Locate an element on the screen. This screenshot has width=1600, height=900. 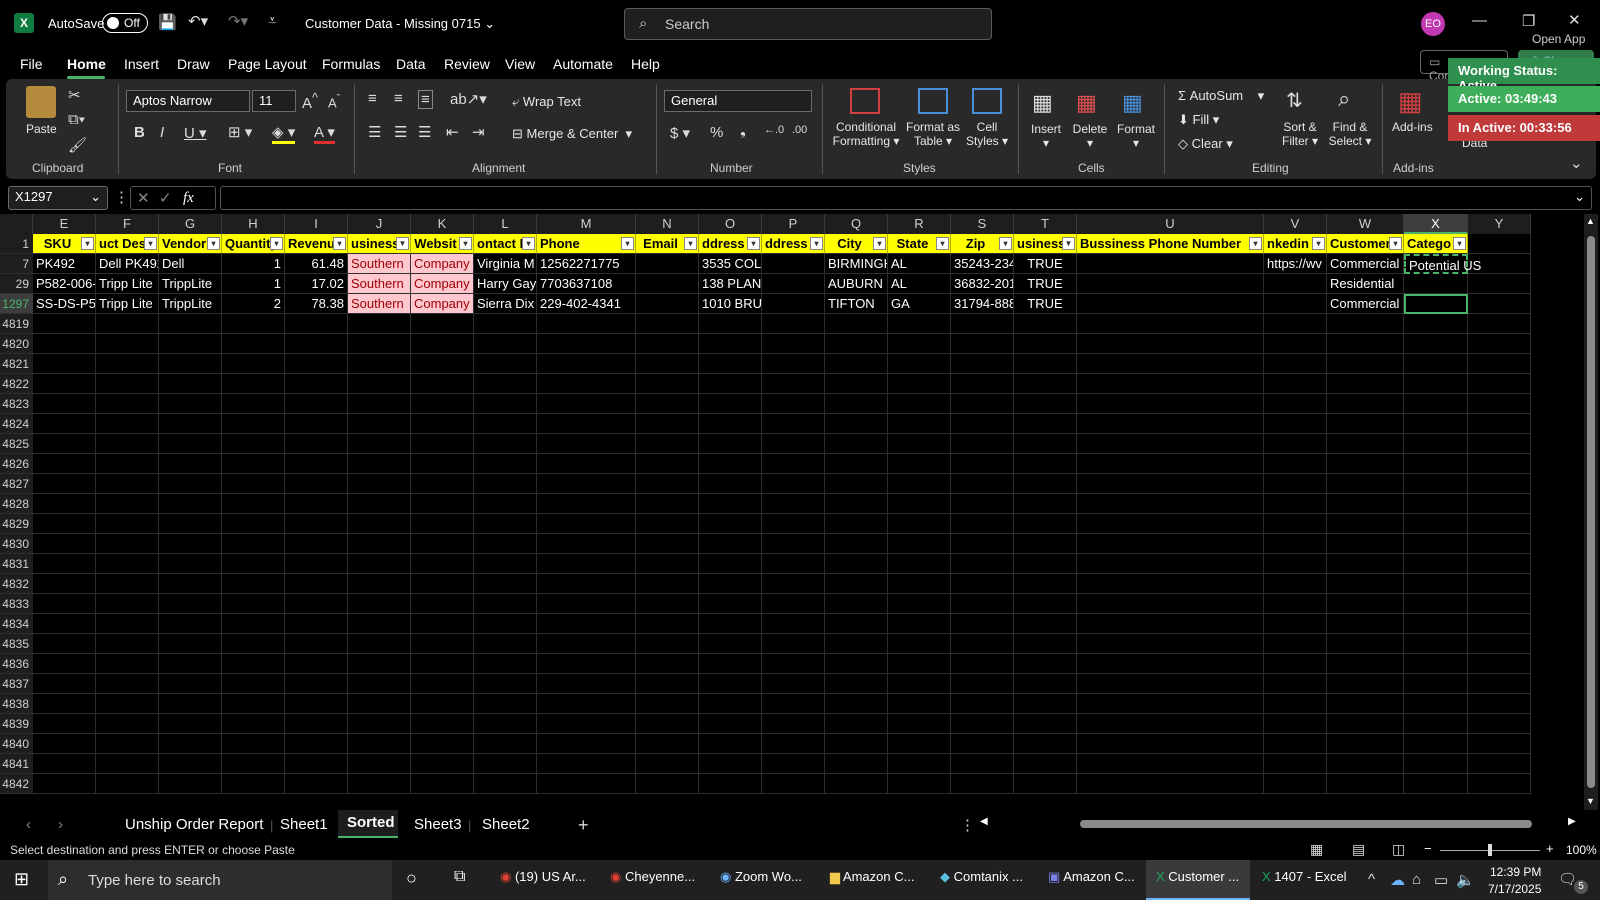
column-header: L is located at coordinates (505, 224).